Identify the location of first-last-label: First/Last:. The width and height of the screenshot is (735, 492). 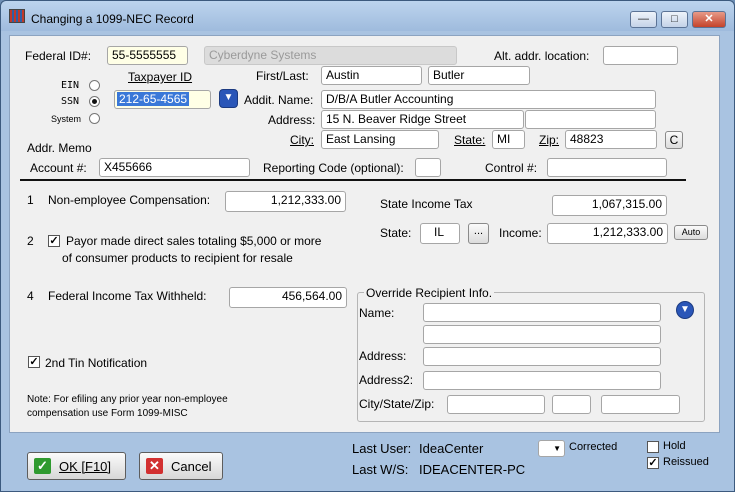
(282, 76).